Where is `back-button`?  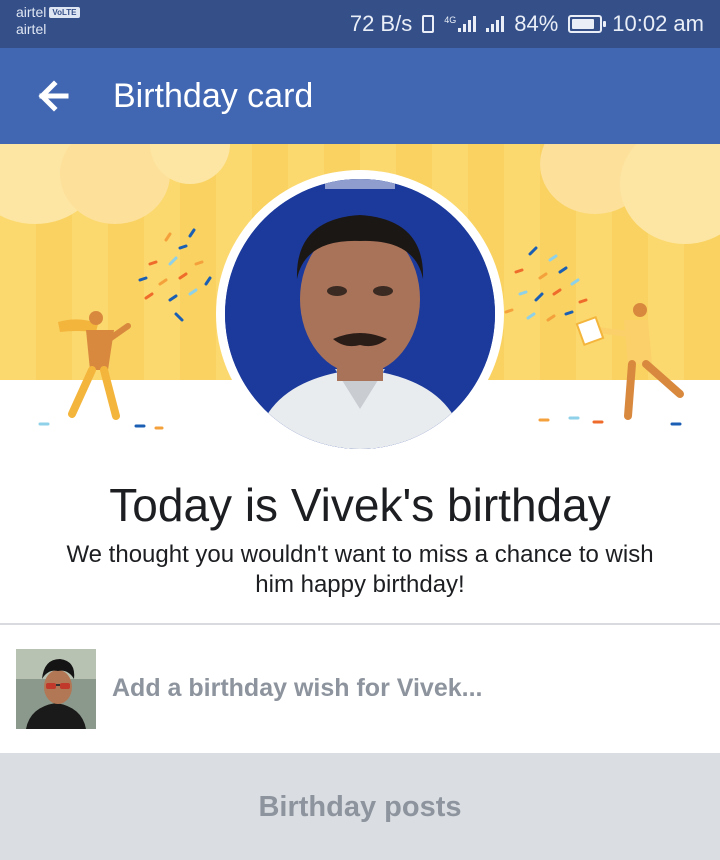
back-button is located at coordinates (55, 96).